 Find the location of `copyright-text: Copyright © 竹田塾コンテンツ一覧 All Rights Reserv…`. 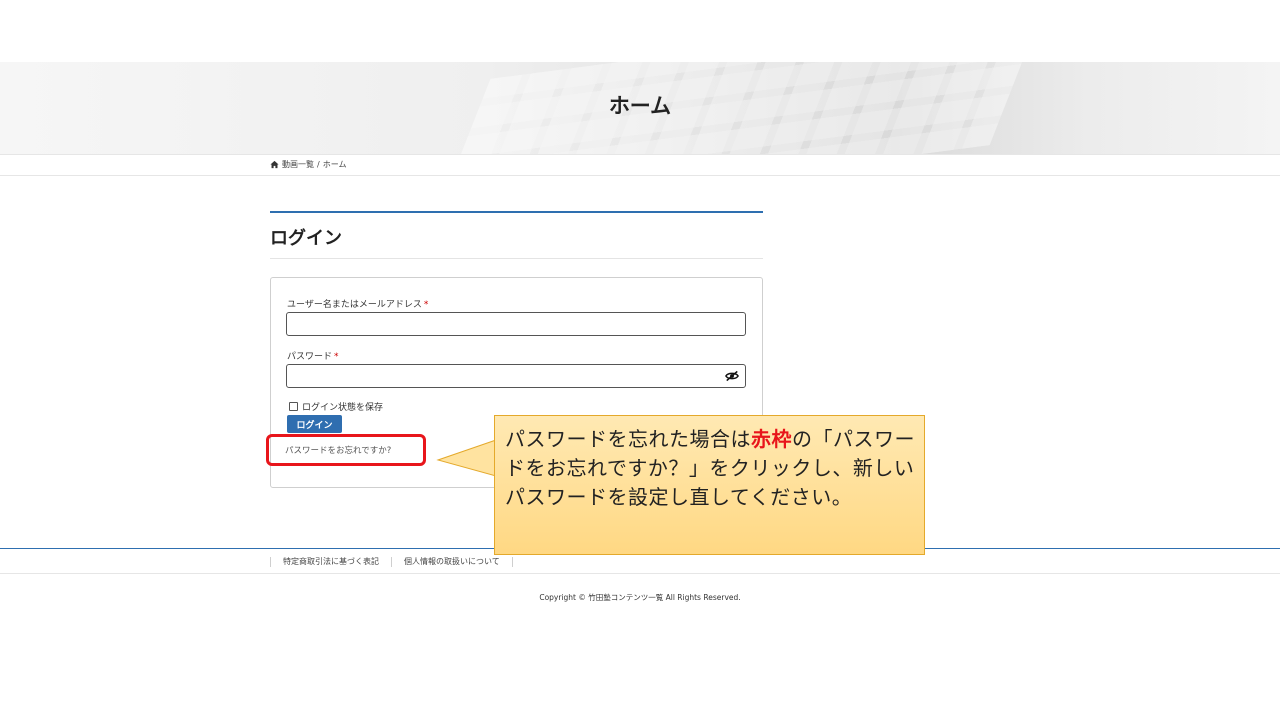

copyright-text: Copyright © 竹田塾コンテンツ一覧 All Rights Reserv… is located at coordinates (640, 597).